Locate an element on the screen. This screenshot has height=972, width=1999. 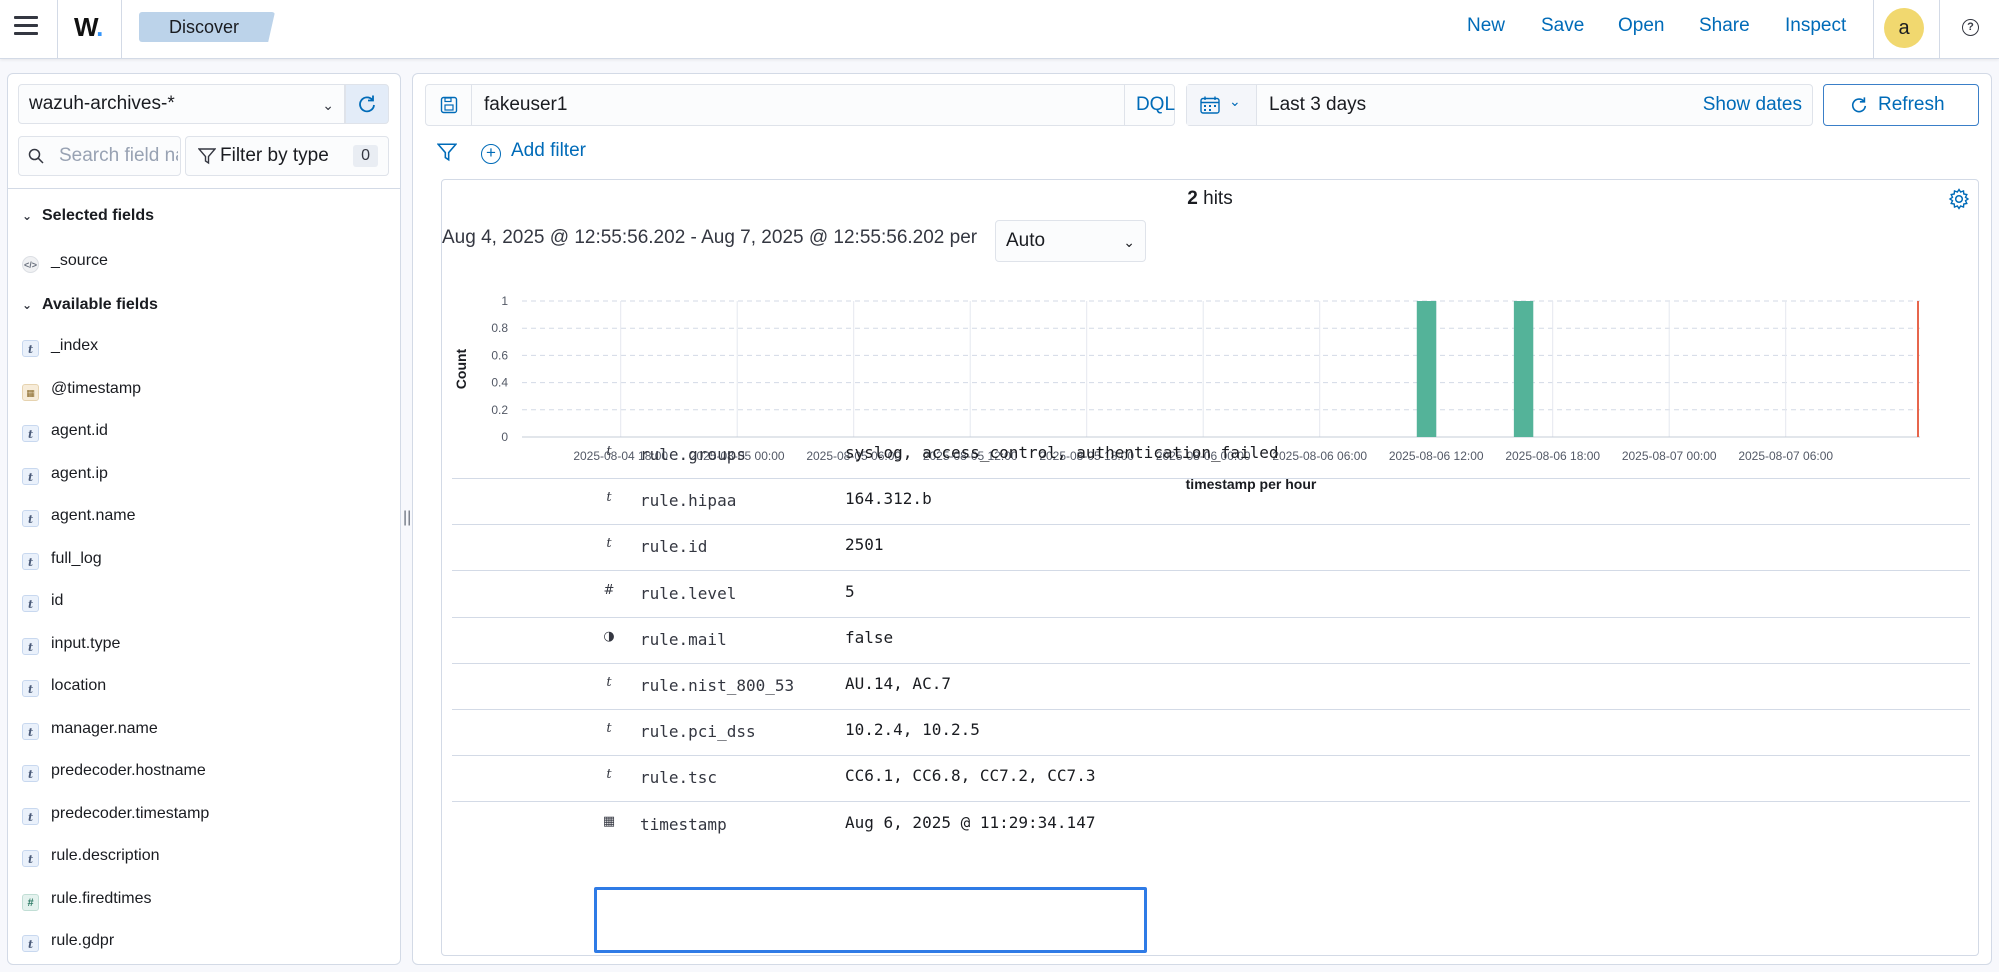
query-language-button: DQL is located at coordinates (1155, 105).